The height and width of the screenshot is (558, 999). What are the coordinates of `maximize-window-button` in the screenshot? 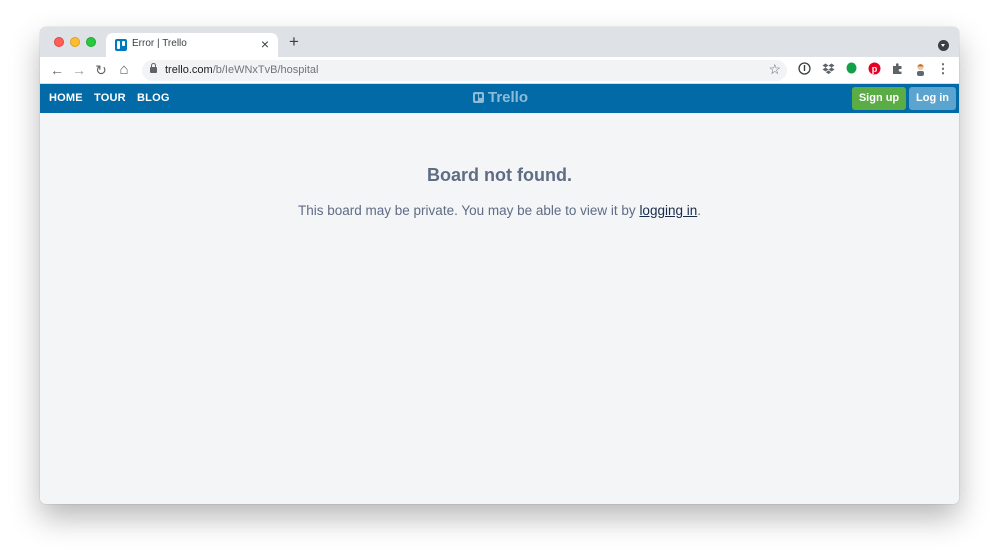 It's located at (91, 42).